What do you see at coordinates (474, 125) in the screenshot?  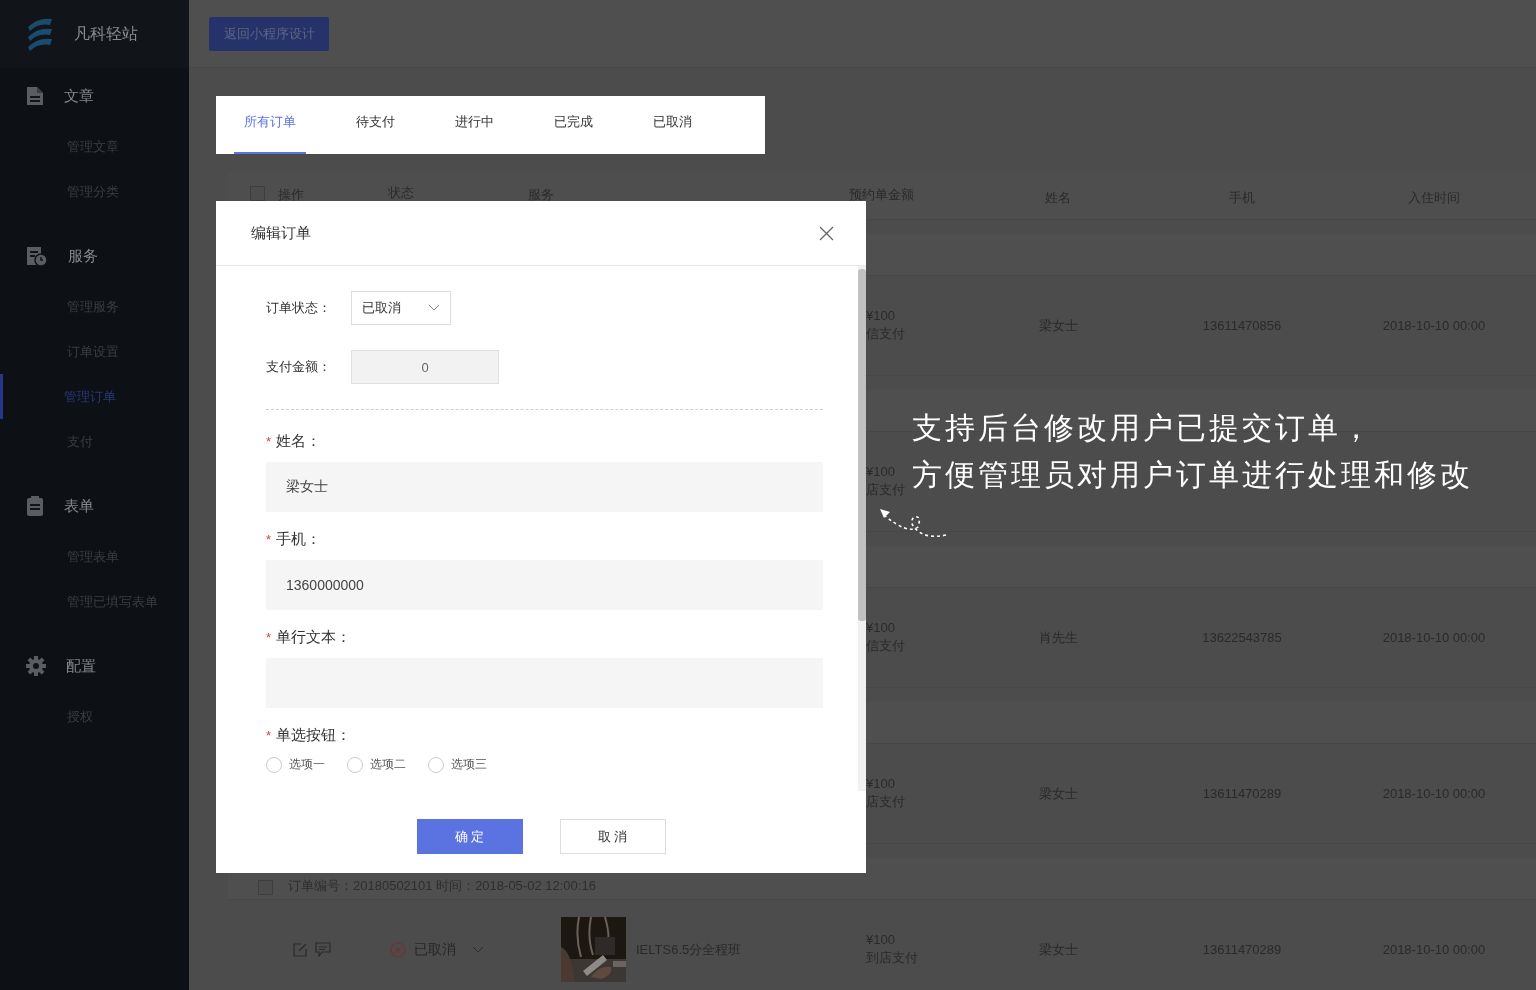 I see `tab: 进行中` at bounding box center [474, 125].